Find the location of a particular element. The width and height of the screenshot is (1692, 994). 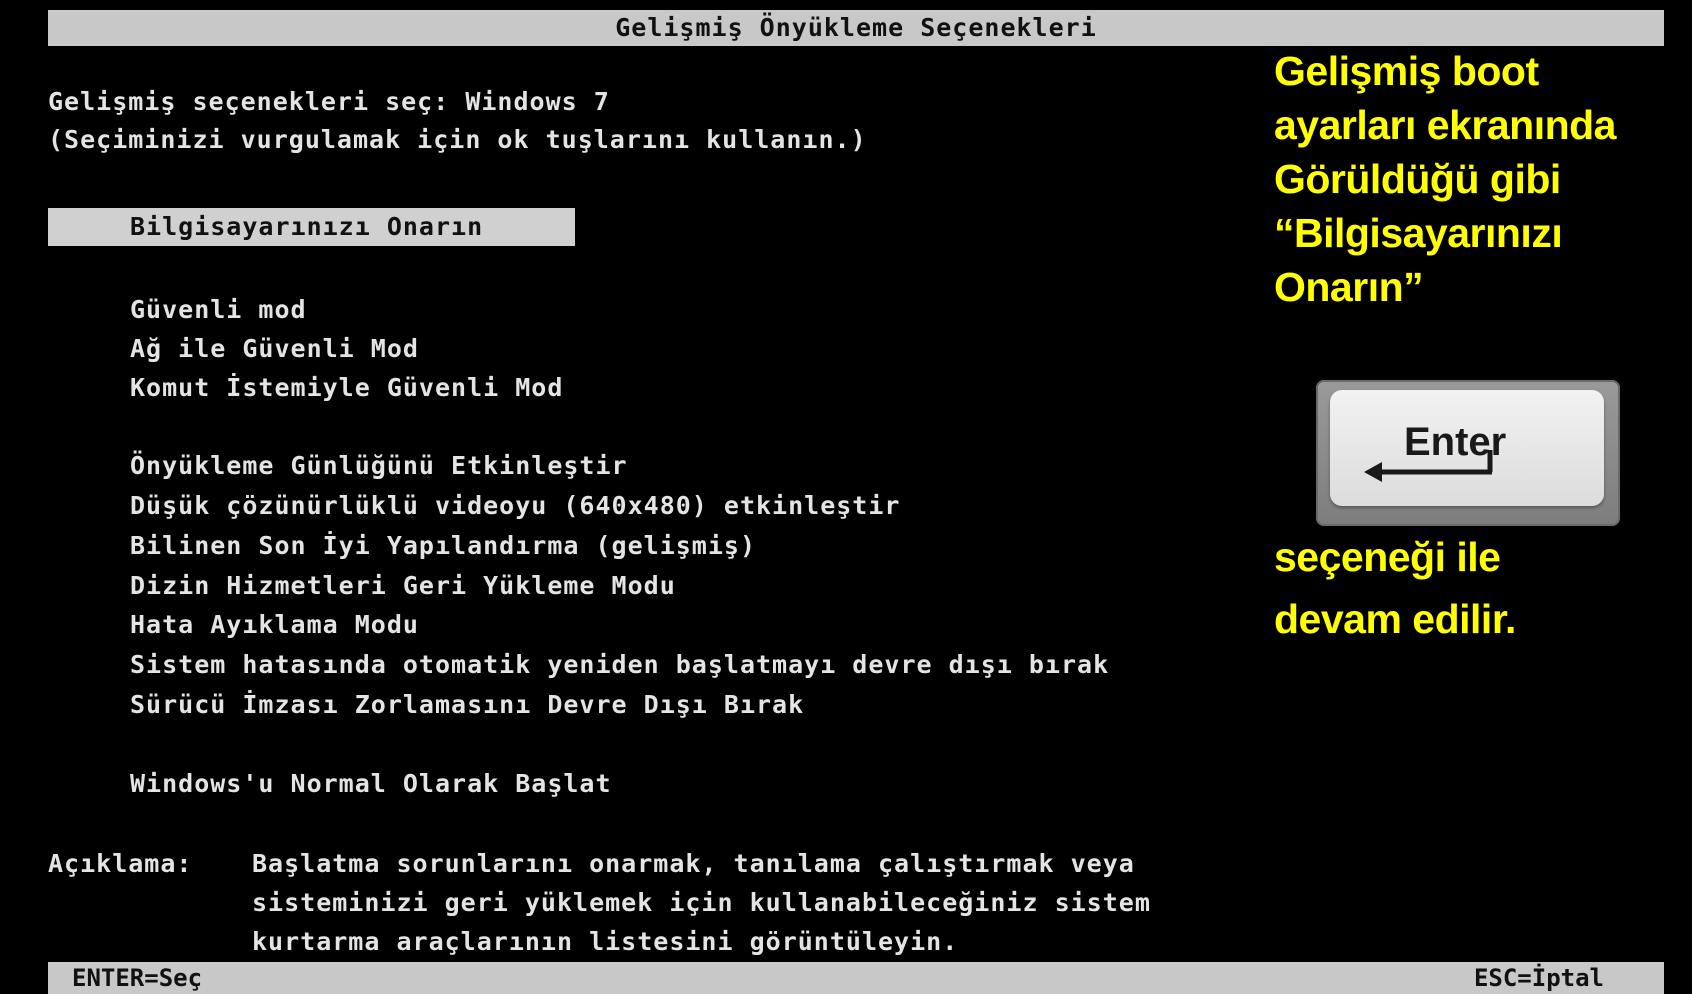

annotation-line: seçeneği ile is located at coordinates (1387, 557).